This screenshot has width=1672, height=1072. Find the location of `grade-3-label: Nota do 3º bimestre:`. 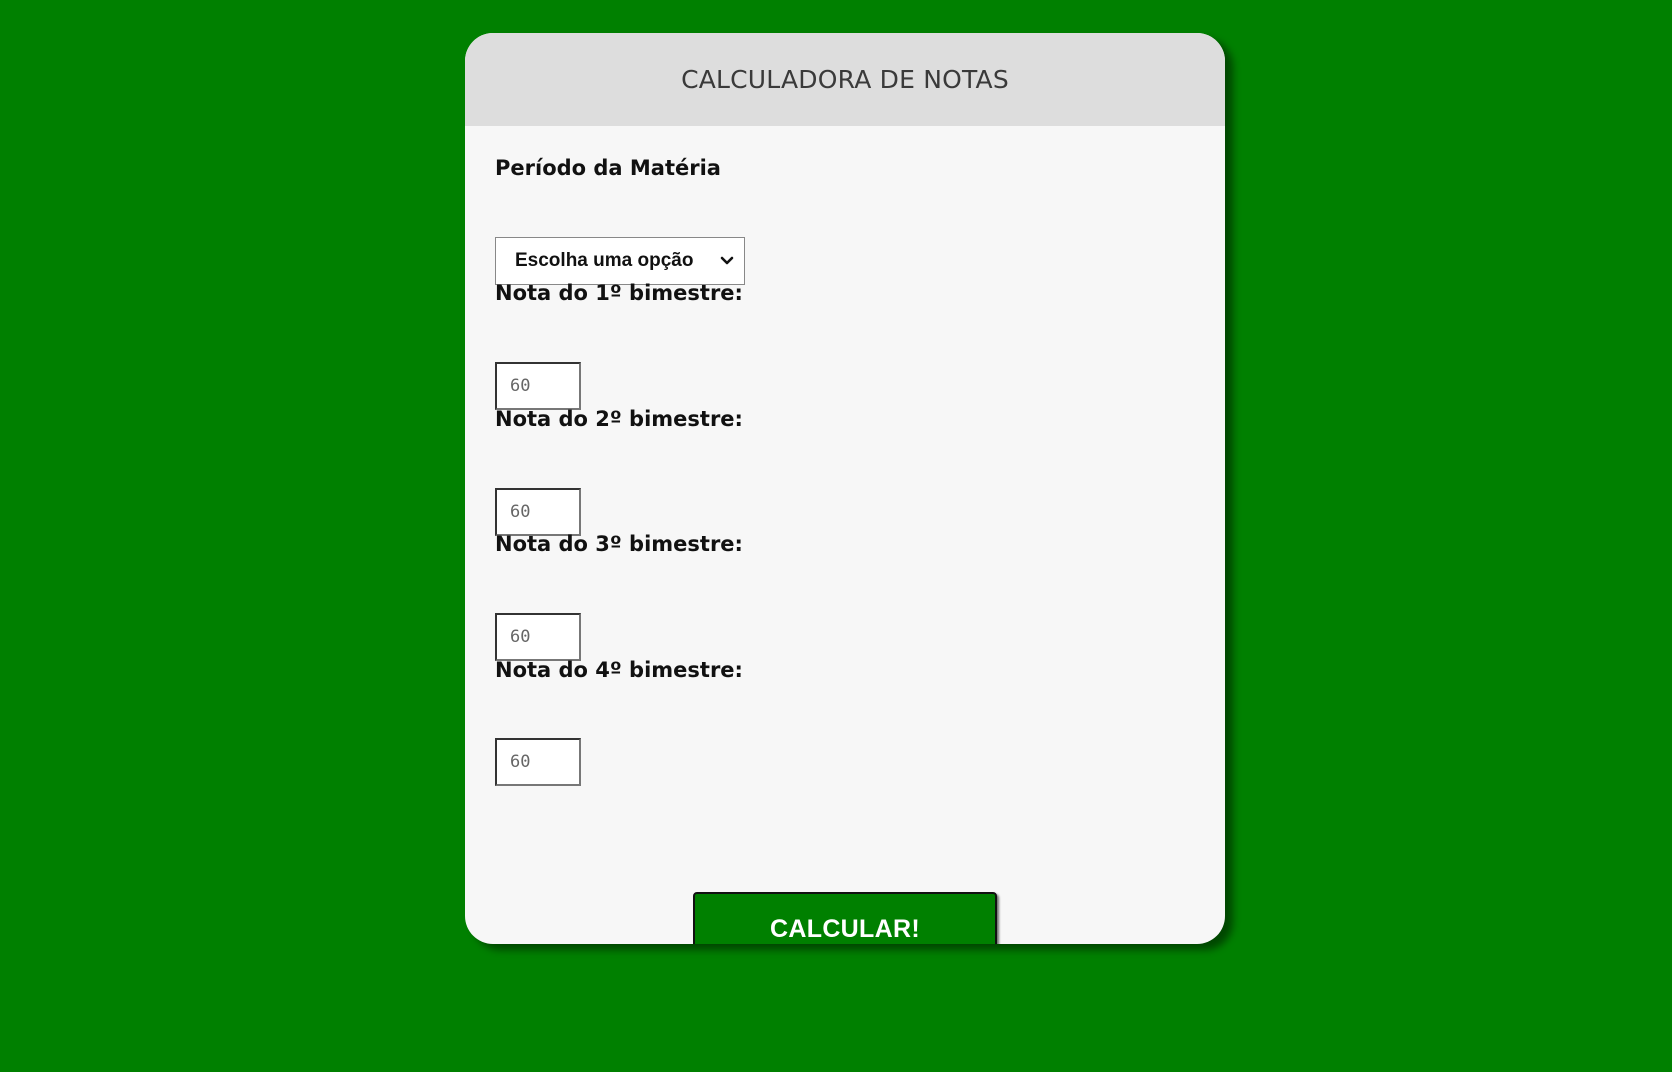

grade-3-label: Nota do 3º bimestre: is located at coordinates (619, 544).